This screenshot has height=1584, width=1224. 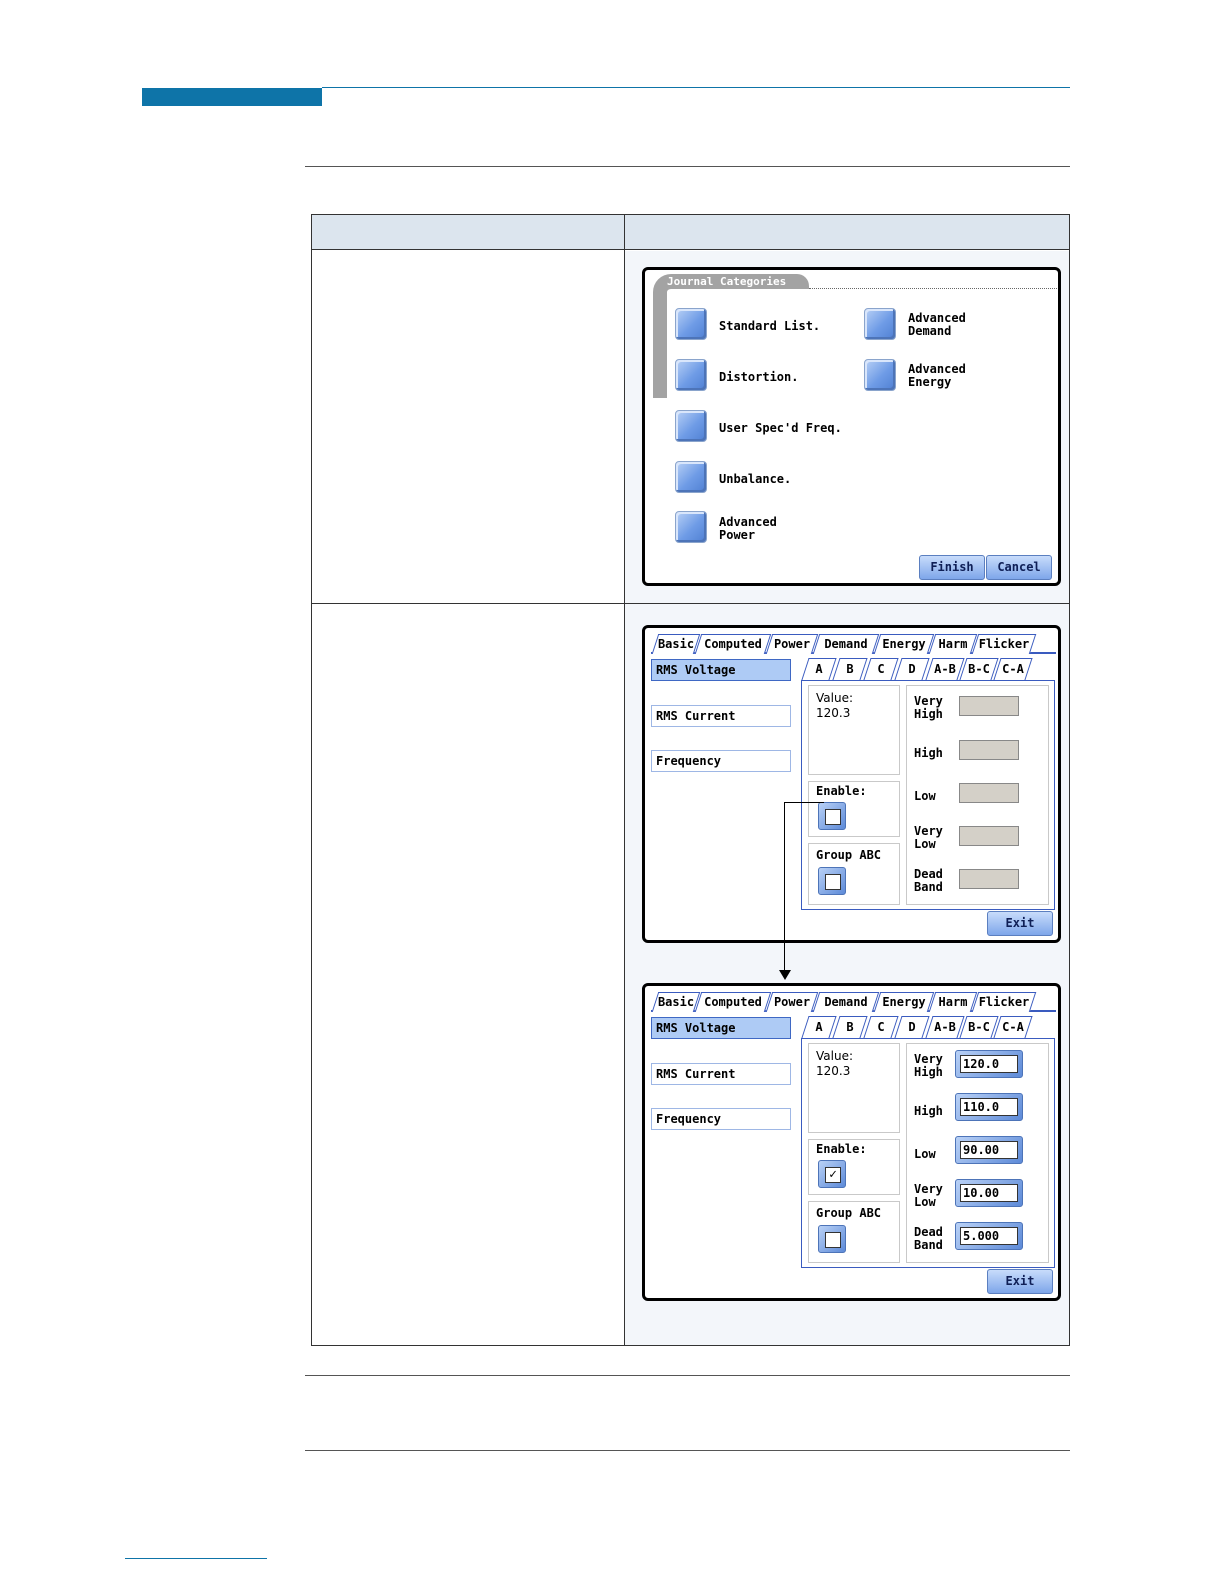 I want to click on enable-box: Enable: ✓, so click(x=854, y=1167).